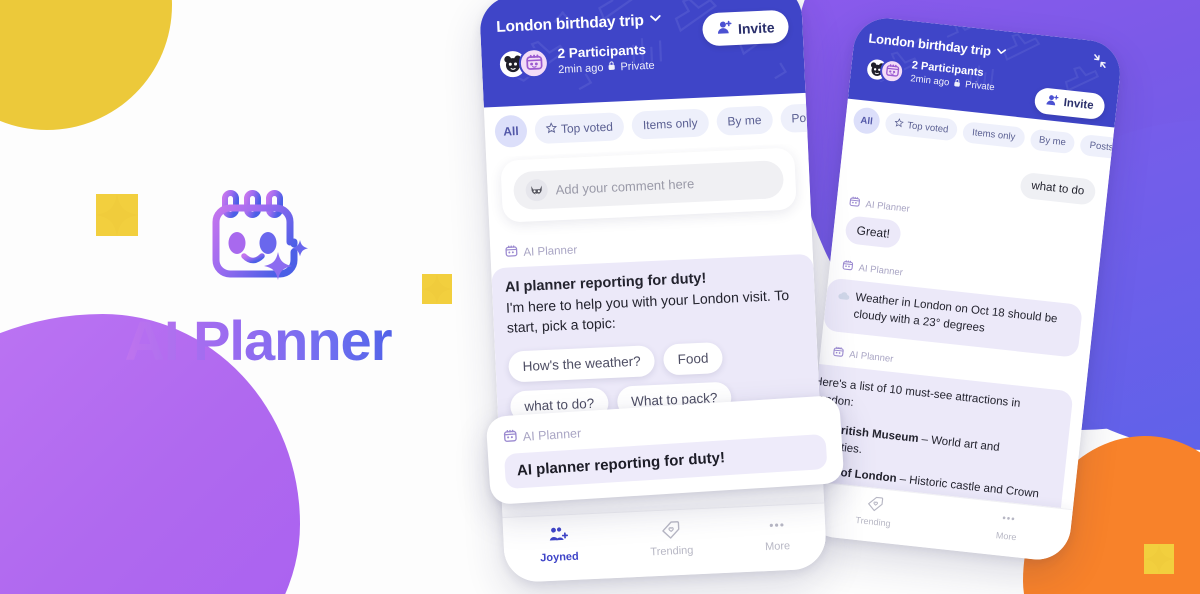 The height and width of the screenshot is (594, 1200). Describe the element at coordinates (866, 121) in the screenshot. I see `filter-chip-all-back: All` at that location.